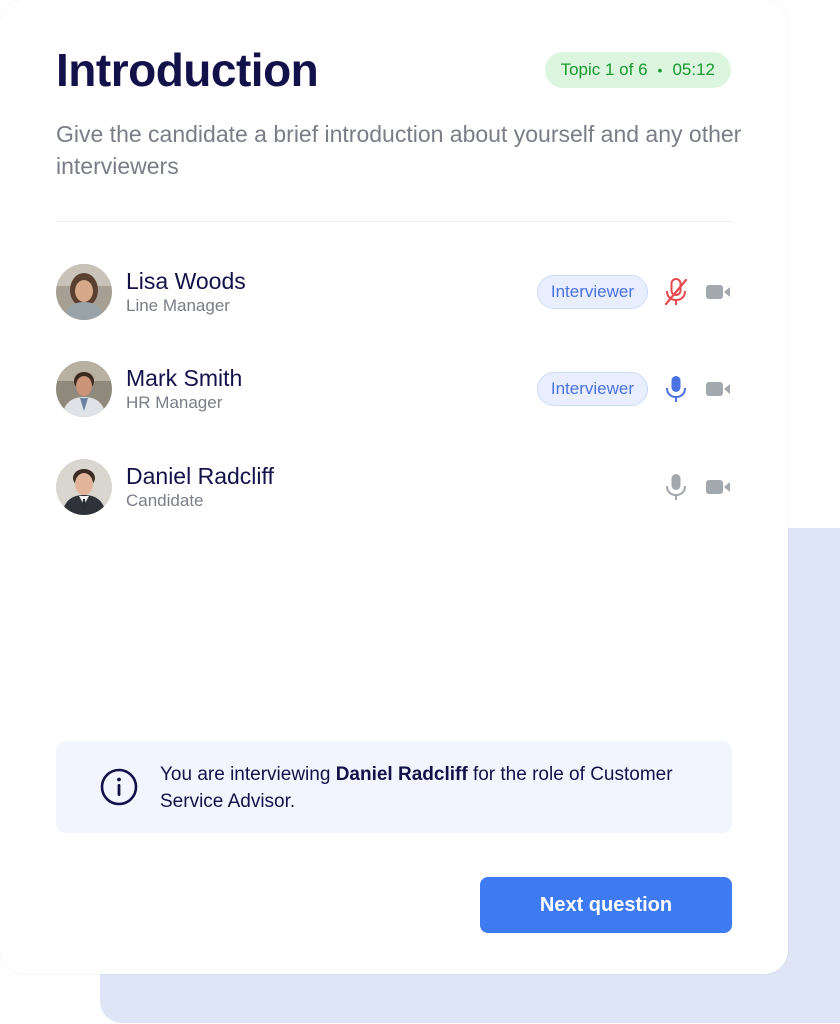  Describe the element at coordinates (248, 774) in the screenshot. I see `info-prefix: You are interviewing` at that location.